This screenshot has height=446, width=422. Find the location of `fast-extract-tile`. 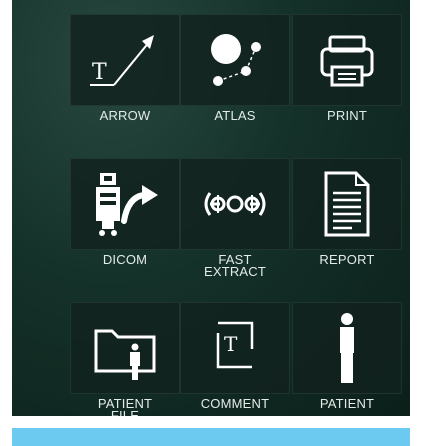

fast-extract-tile is located at coordinates (235, 204).